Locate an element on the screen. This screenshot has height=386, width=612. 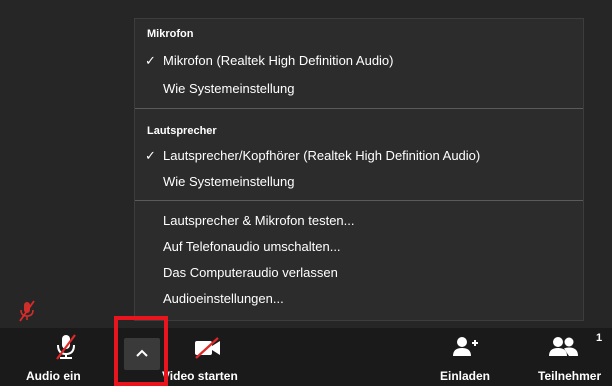
add-user-icon is located at coordinates (465, 346).